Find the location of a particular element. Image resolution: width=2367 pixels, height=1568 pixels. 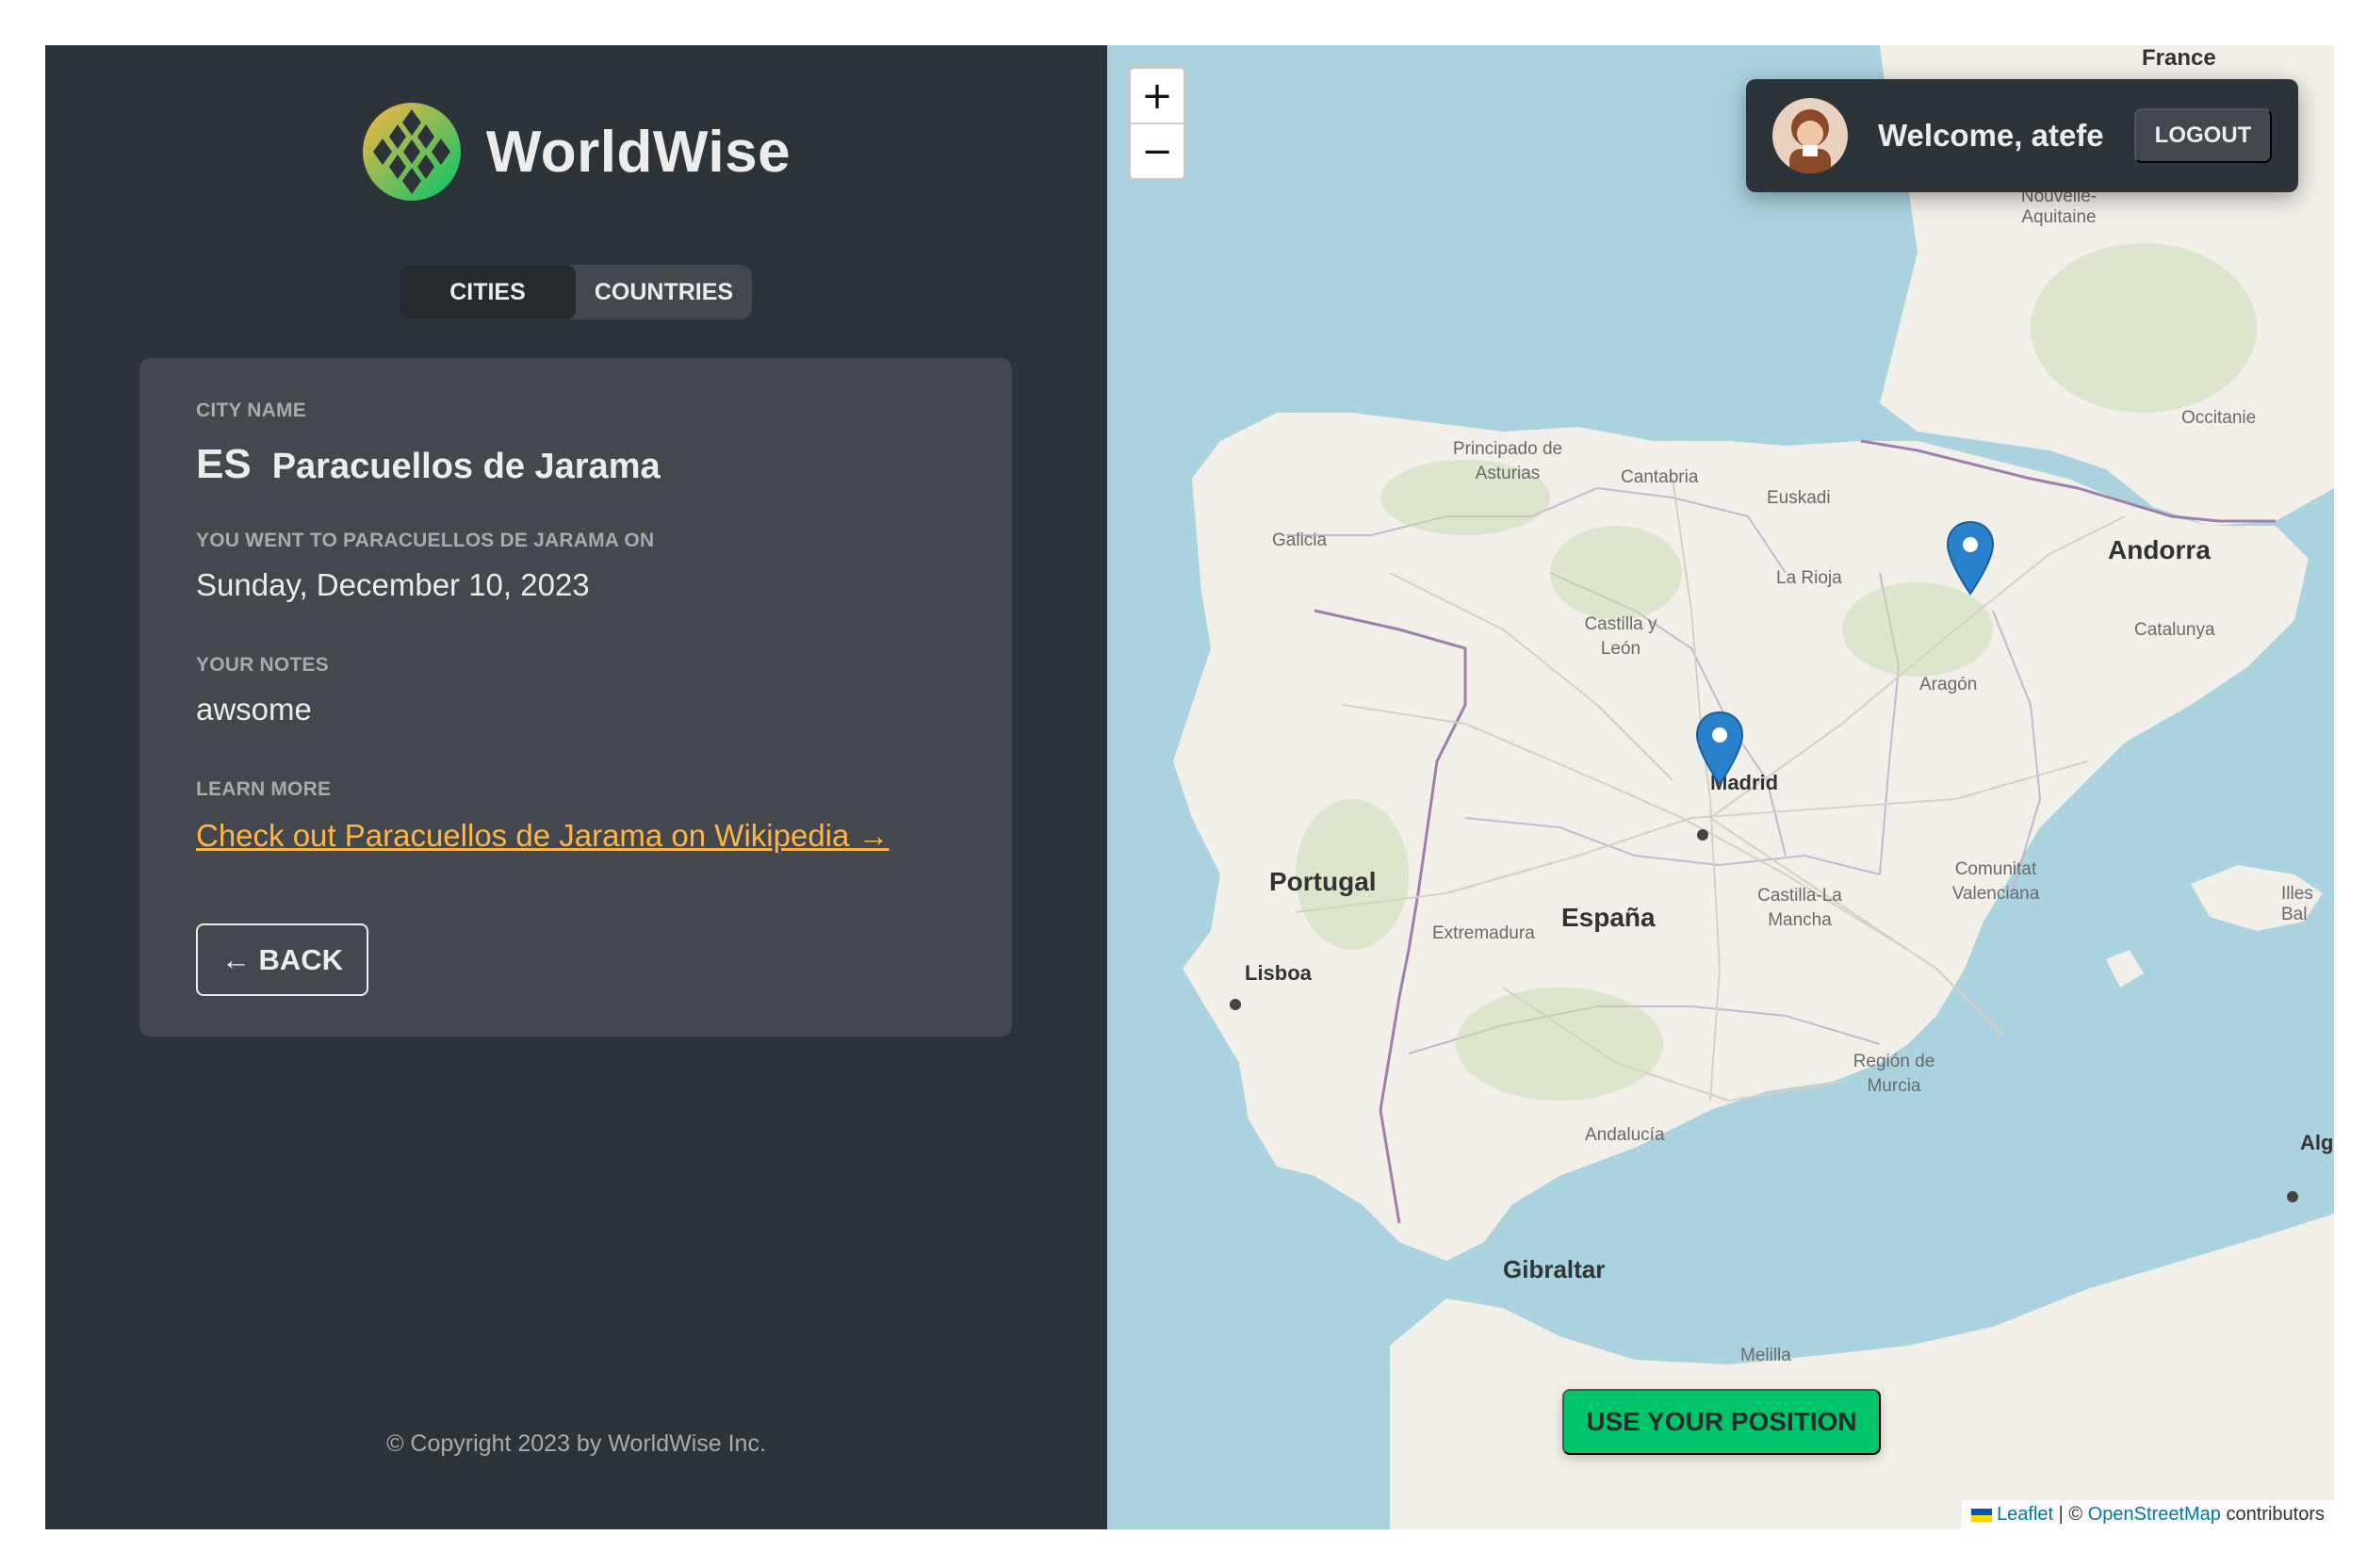

user-box: Welcome, atefe LOGOUT is located at coordinates (2022, 136).